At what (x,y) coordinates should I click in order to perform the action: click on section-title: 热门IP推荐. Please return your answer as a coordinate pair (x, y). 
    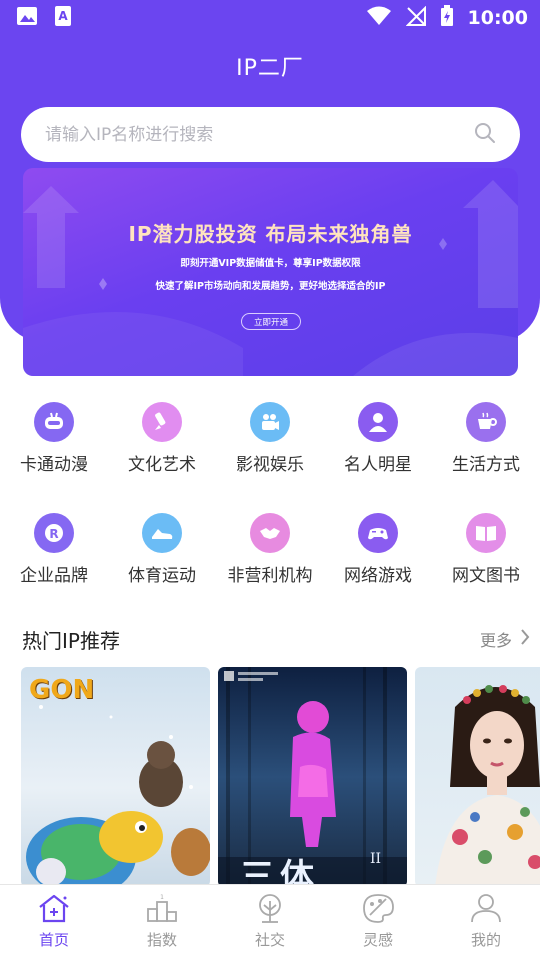
    Looking at the image, I should click on (71, 640).